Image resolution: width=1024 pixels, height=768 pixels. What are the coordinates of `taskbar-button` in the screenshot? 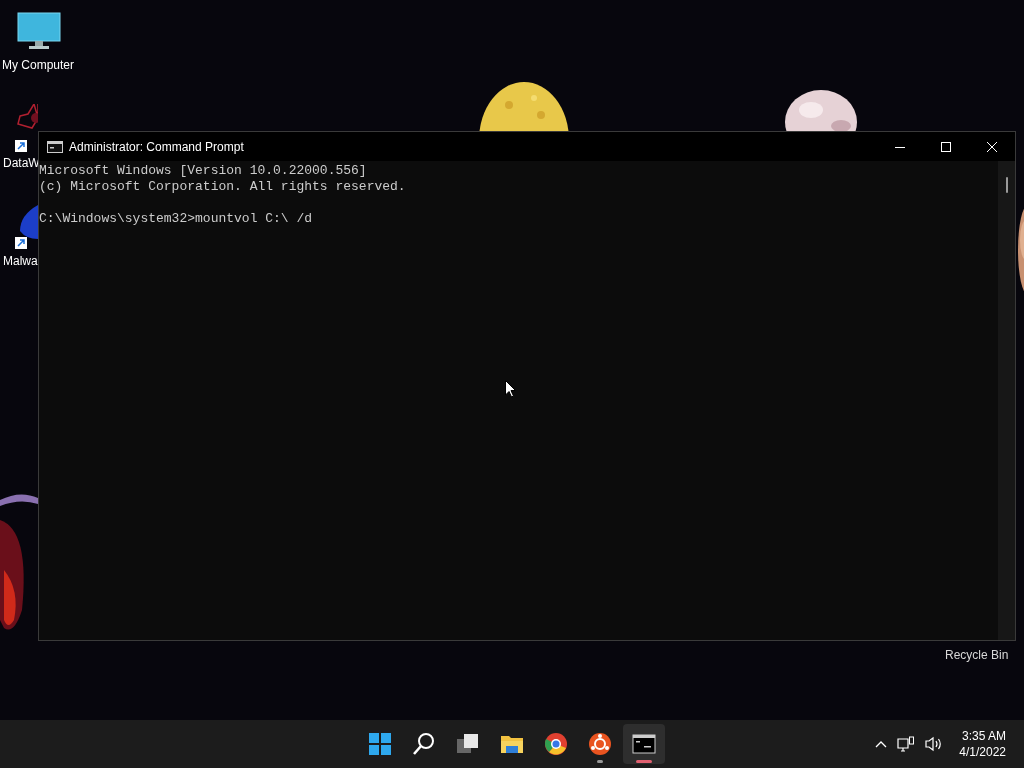 It's located at (644, 744).